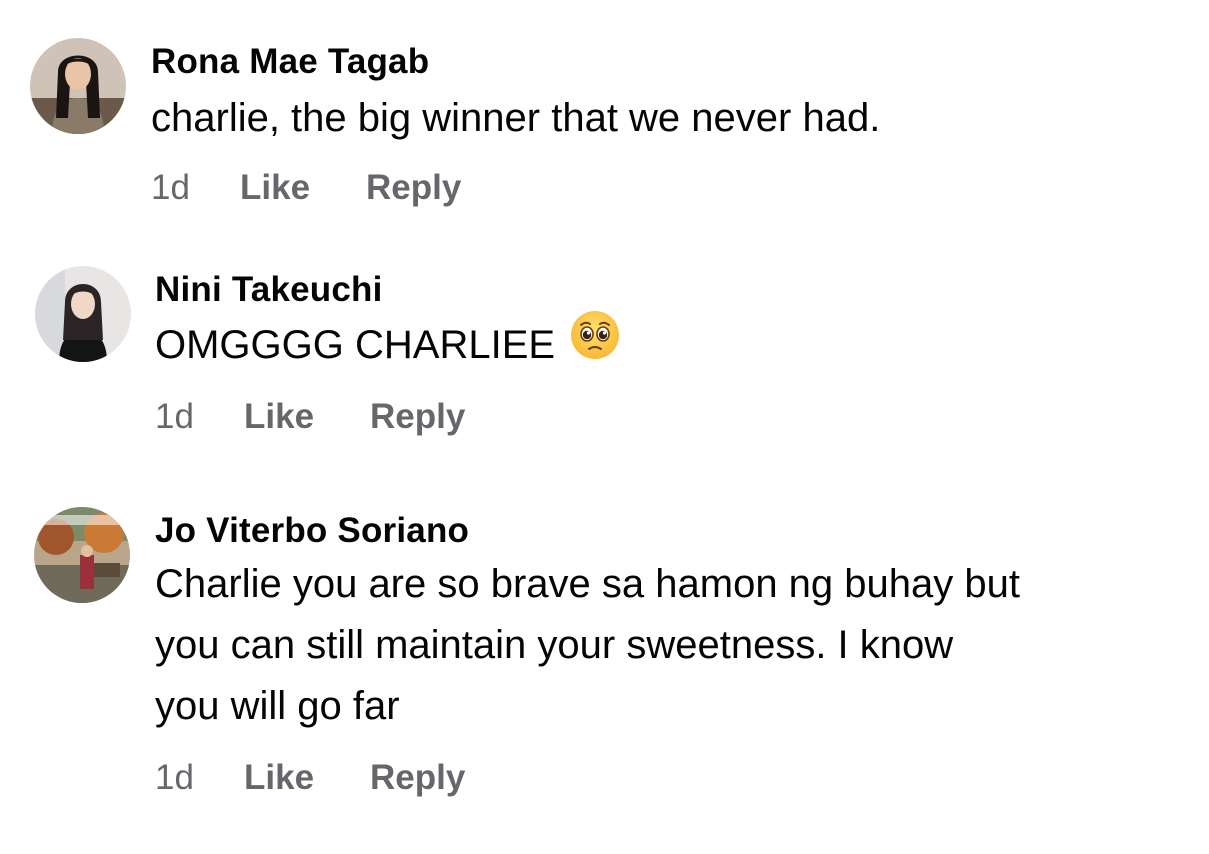  I want to click on comment-author: Jo Viterbo Soriano, so click(312, 531).